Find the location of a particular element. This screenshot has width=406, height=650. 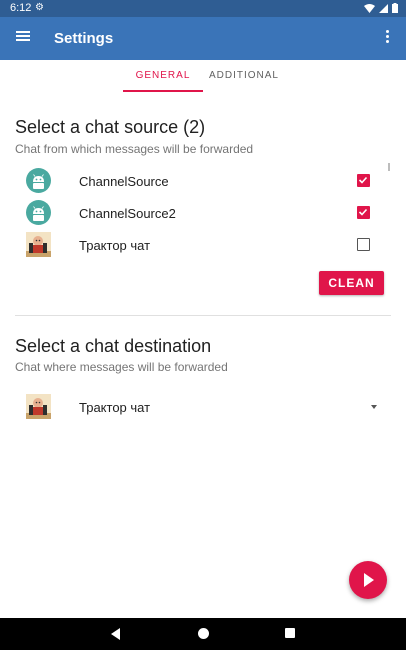

back-icon is located at coordinates (115, 634).